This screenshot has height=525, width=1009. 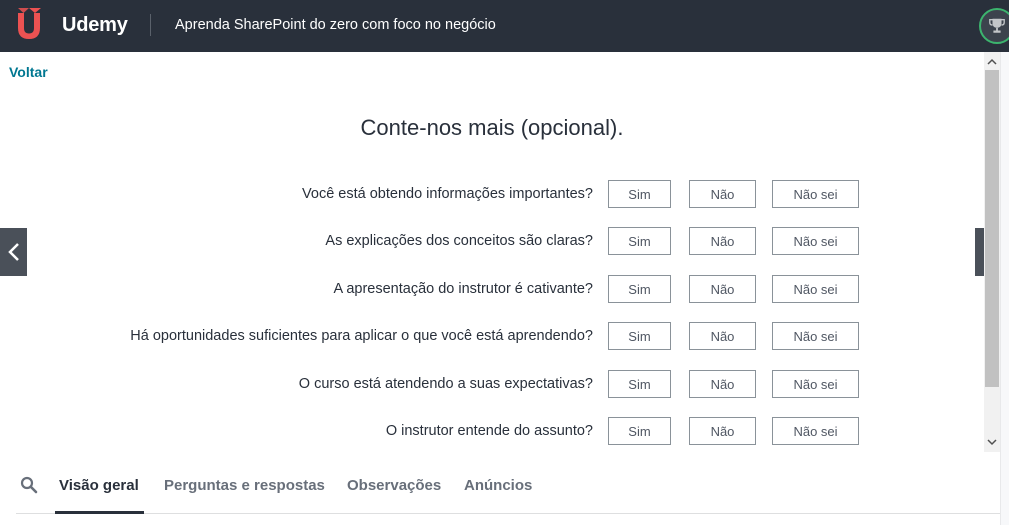 I want to click on scroll-down-arrow, so click(x=992, y=442).